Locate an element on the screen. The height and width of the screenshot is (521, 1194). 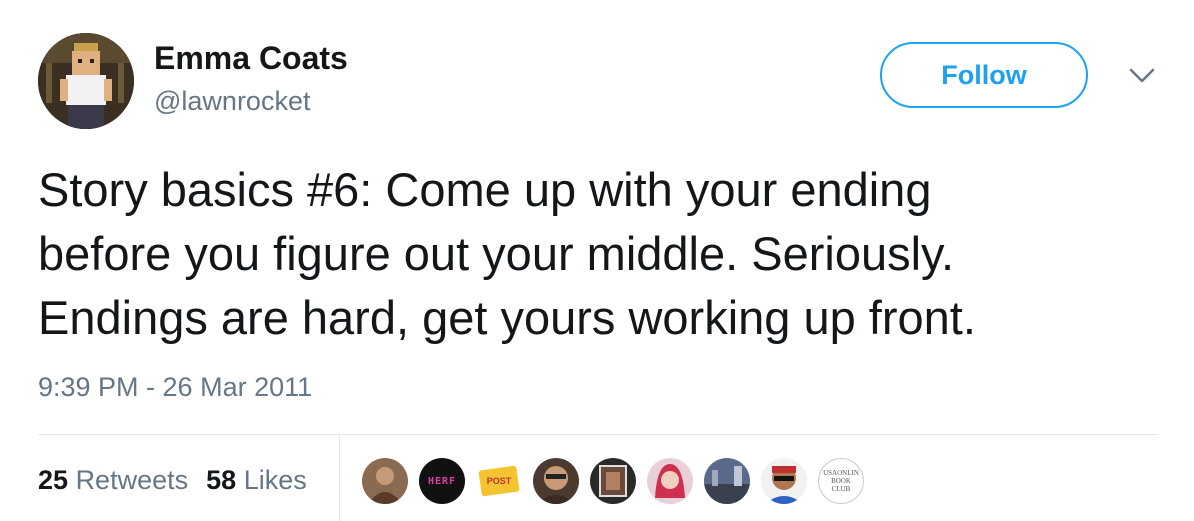
stats-separator is located at coordinates (339, 478).